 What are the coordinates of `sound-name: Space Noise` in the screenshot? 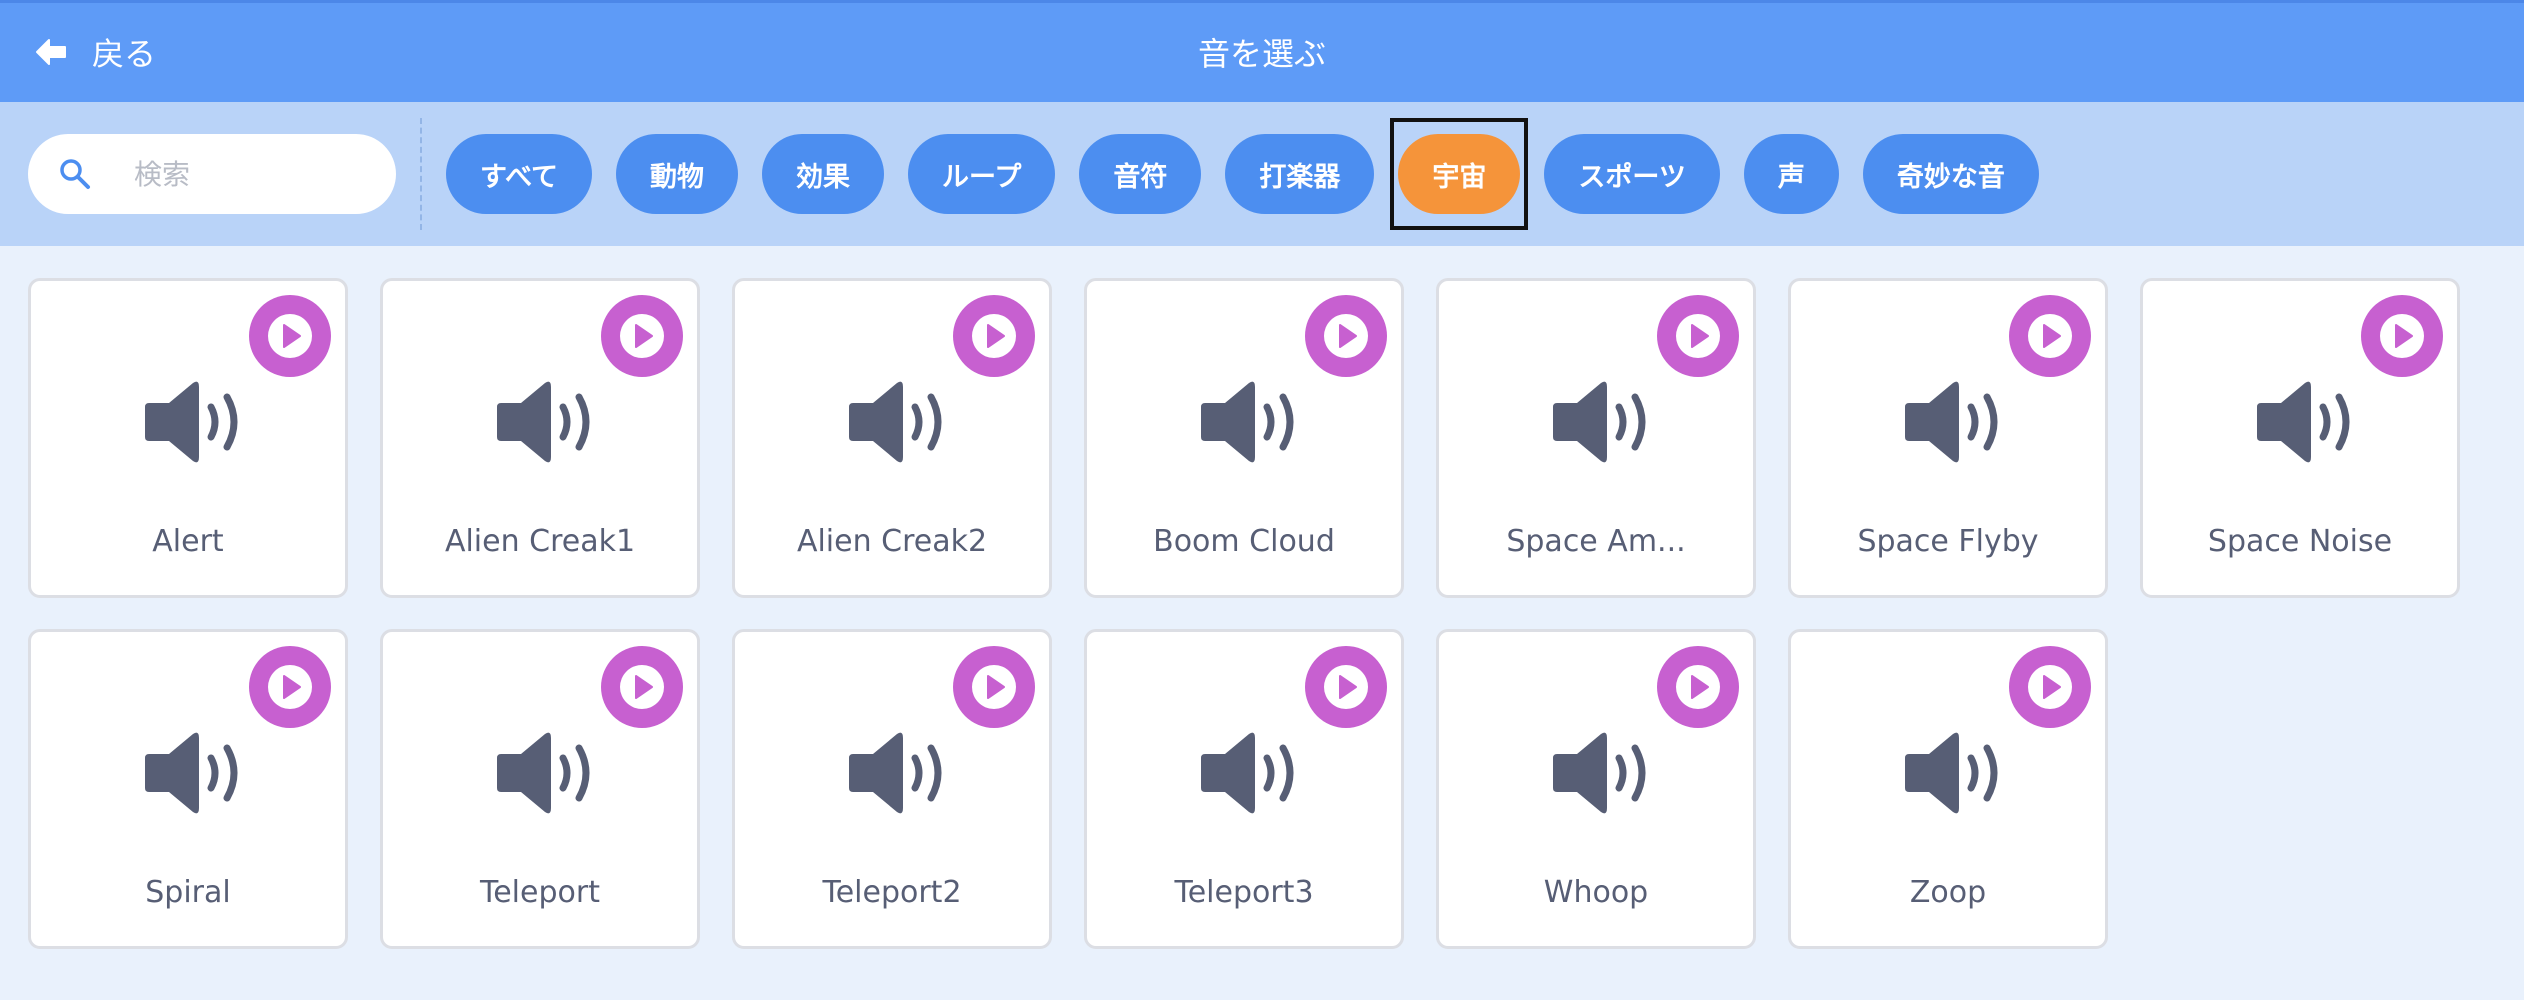 It's located at (2300, 541).